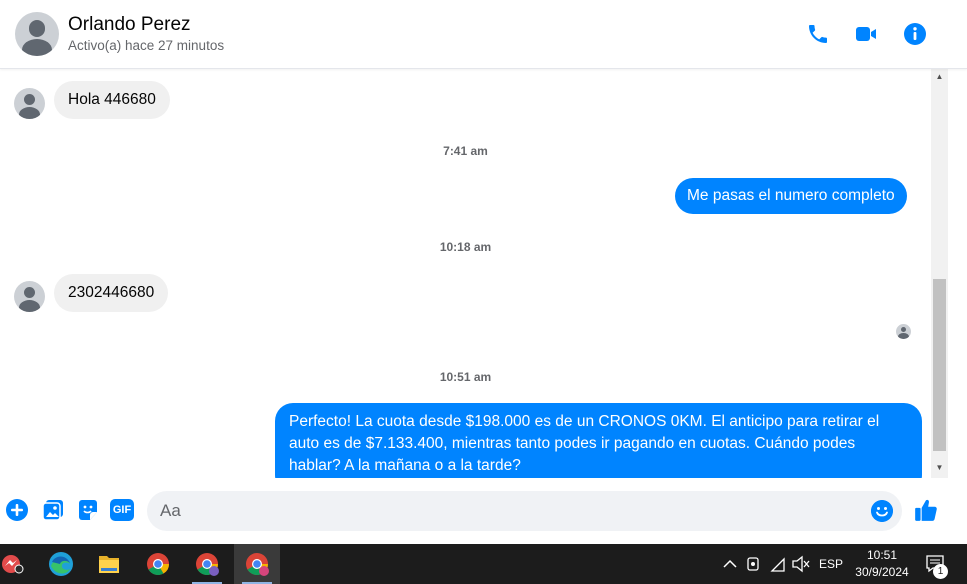 The height and width of the screenshot is (584, 967). Describe the element at coordinates (730, 564) in the screenshot. I see `show-hidden-icons-chevron-icon` at that location.